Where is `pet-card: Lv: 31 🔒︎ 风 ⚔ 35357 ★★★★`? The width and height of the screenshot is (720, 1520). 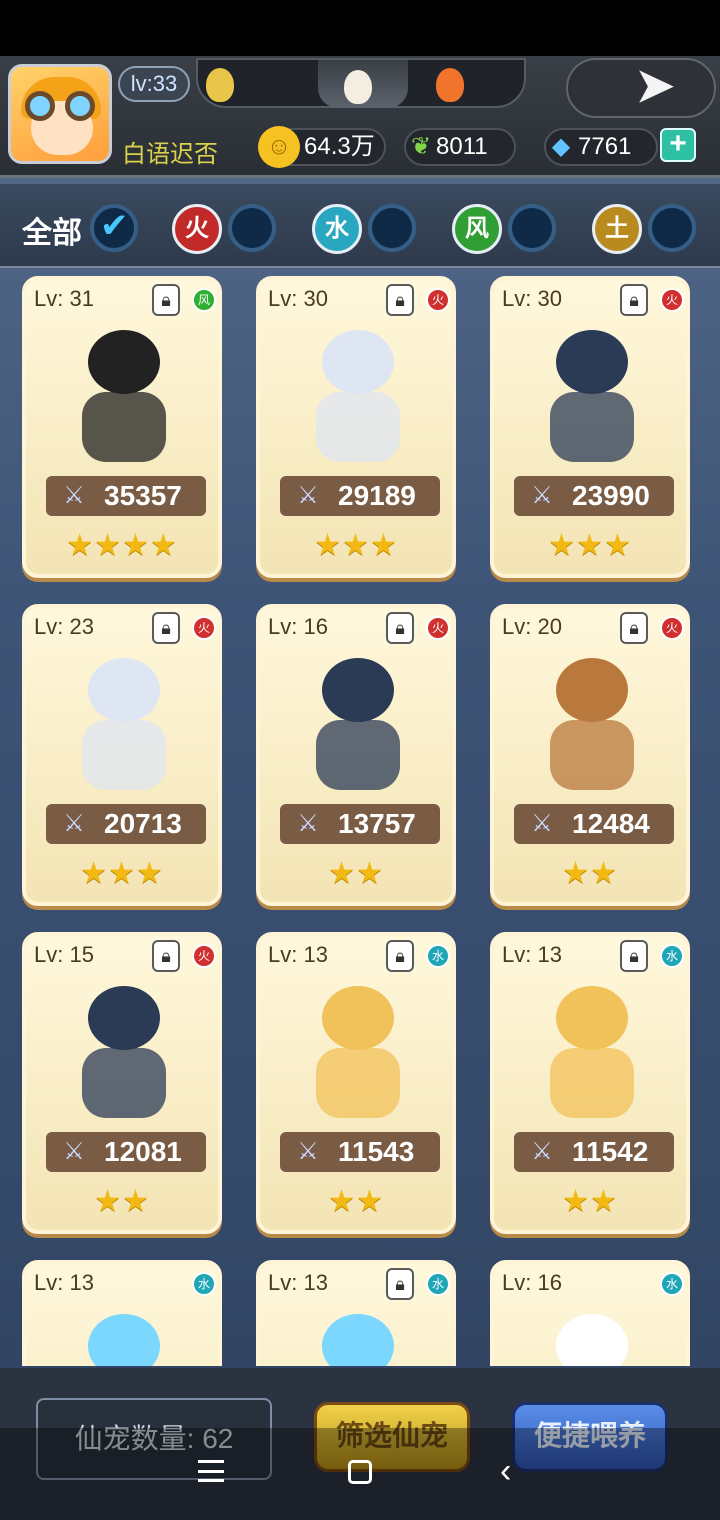
pet-card: Lv: 31 🔒︎ 风 ⚔ 35357 ★★★★ is located at coordinates (122, 427).